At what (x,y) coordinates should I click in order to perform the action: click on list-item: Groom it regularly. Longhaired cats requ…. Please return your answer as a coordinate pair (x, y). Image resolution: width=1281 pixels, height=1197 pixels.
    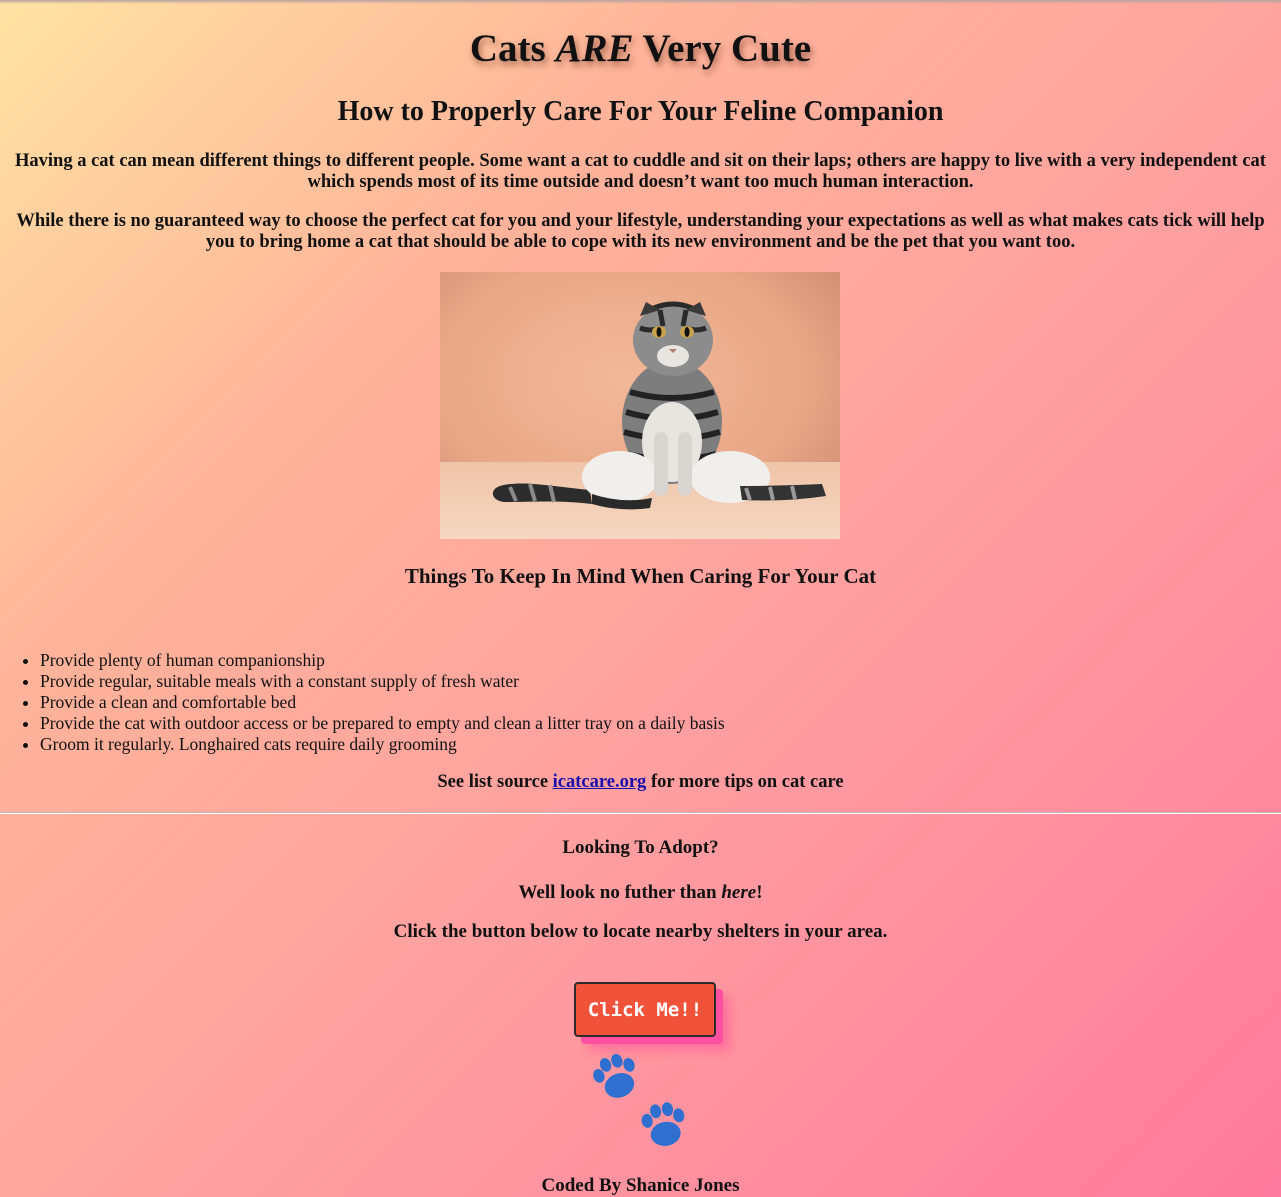
    Looking at the image, I should click on (382, 744).